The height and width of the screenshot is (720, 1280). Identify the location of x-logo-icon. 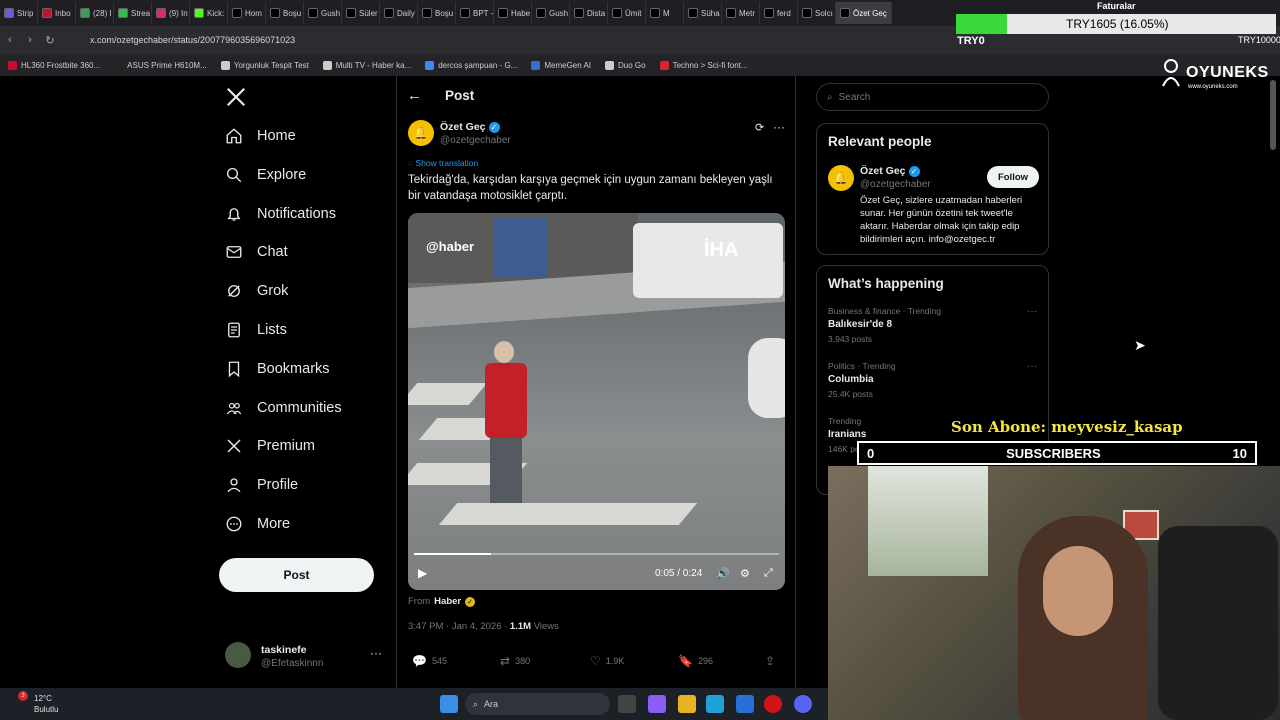
(236, 97).